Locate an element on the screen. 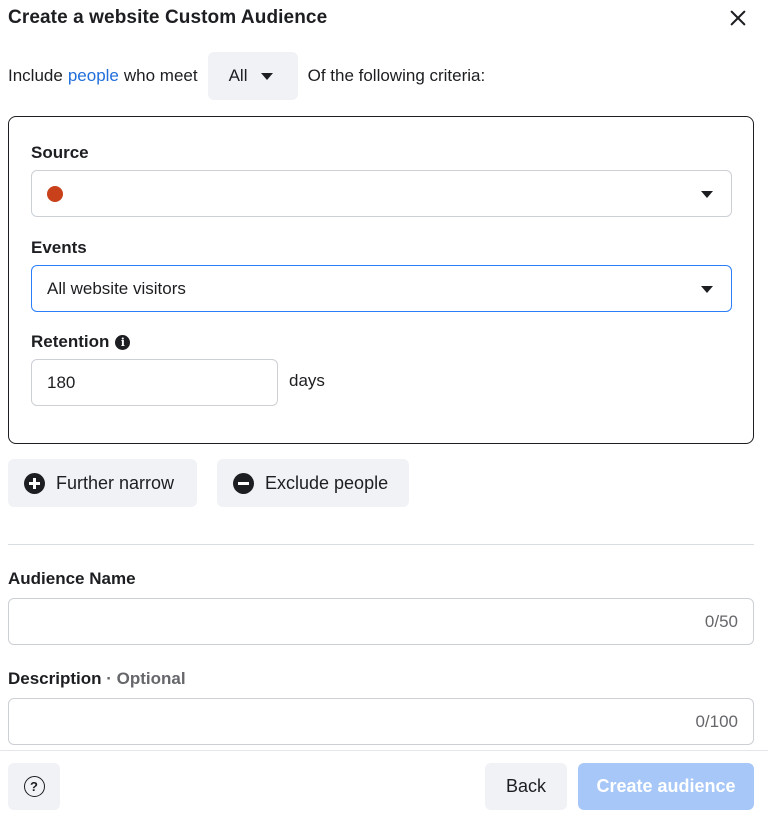 The height and width of the screenshot is (816, 768). retention-input: 180 is located at coordinates (154, 382).